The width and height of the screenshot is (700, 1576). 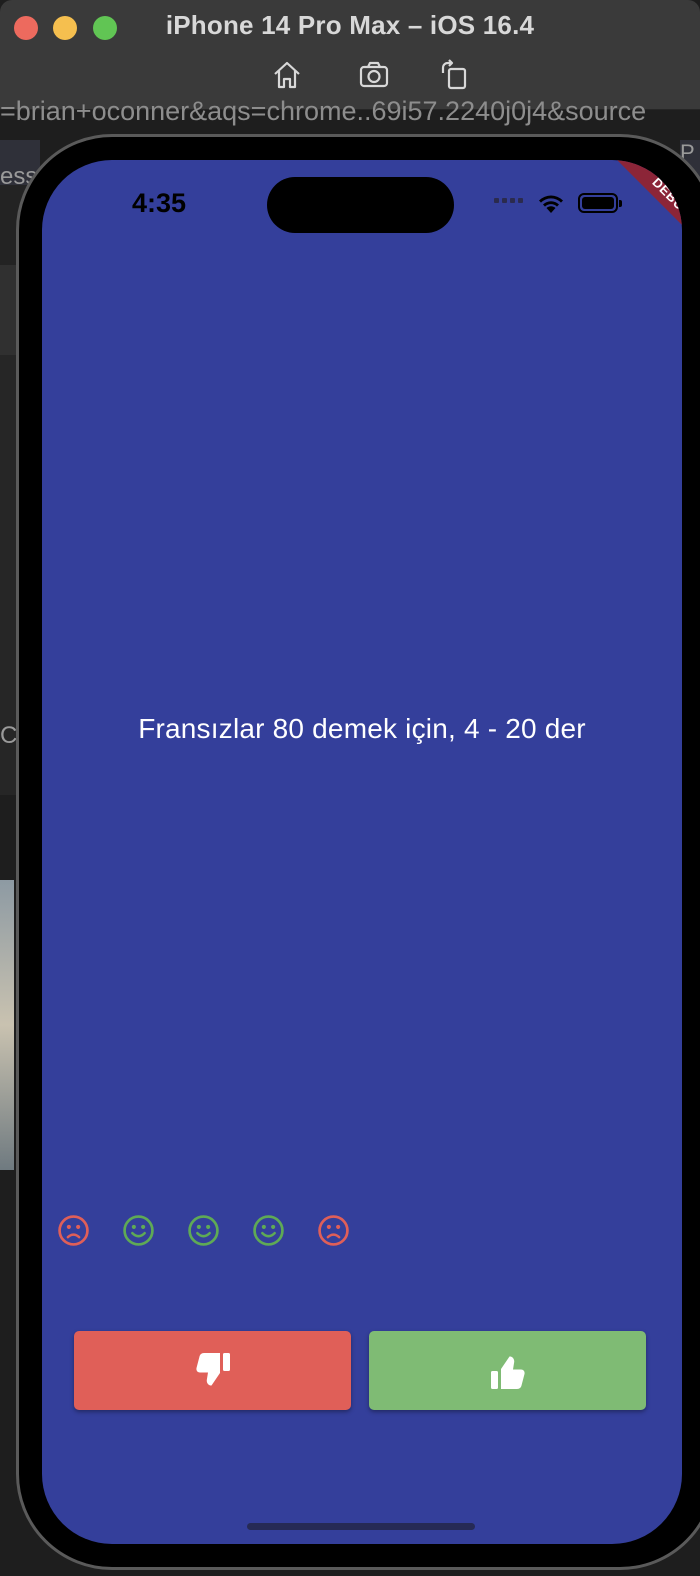 What do you see at coordinates (600, 203) in the screenshot?
I see `battery-icon` at bounding box center [600, 203].